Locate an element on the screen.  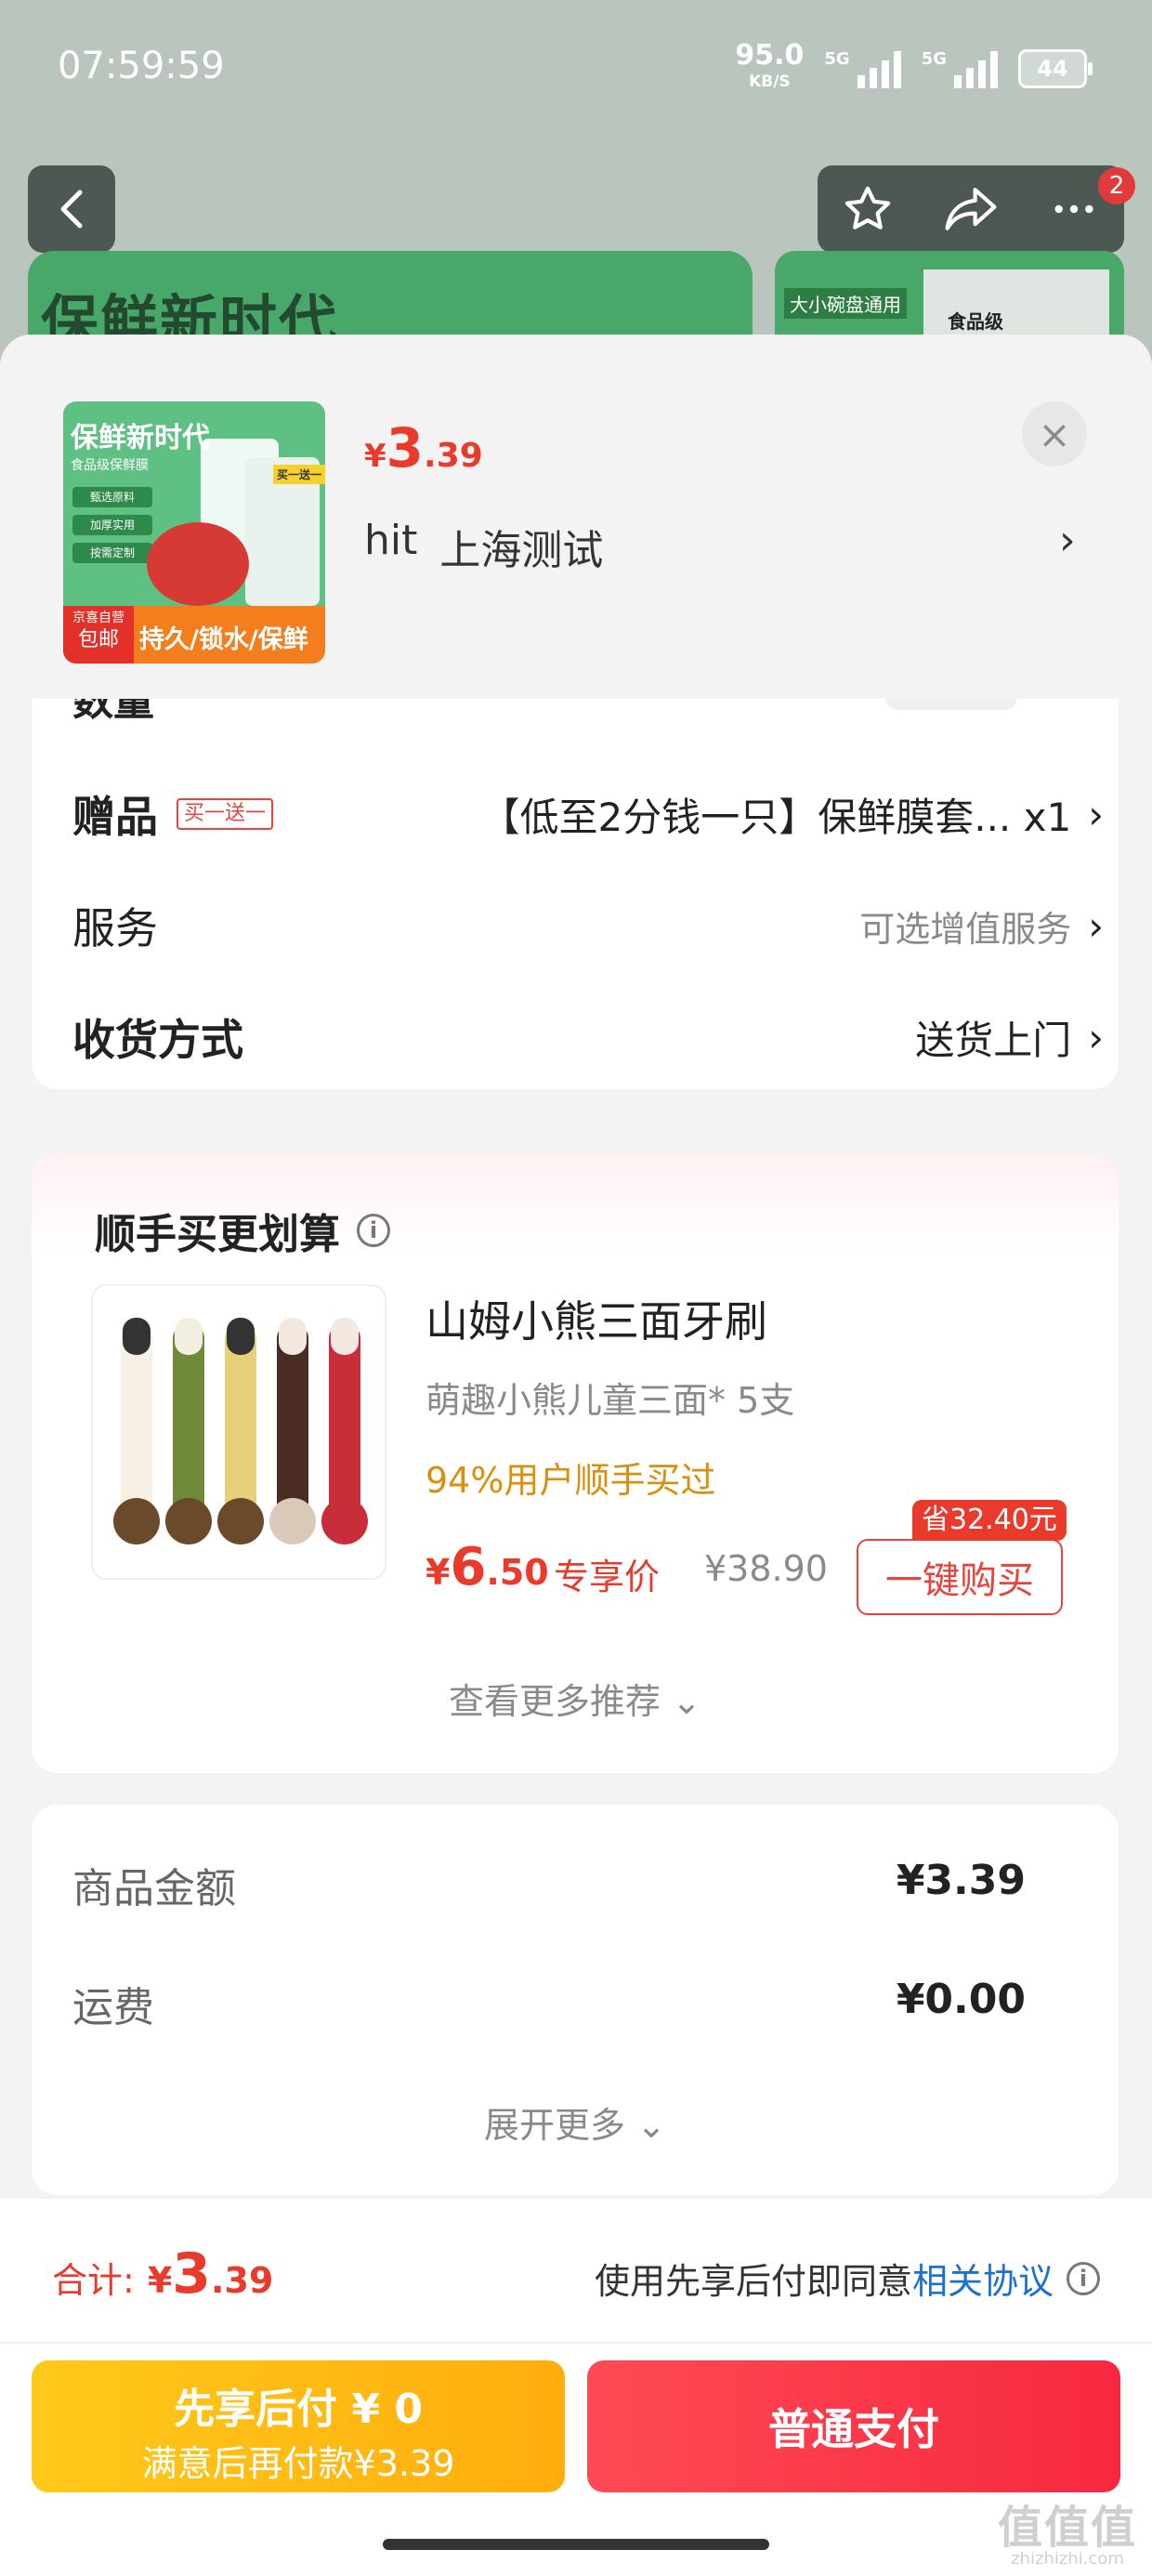
one-click-buy-button: 一键购买 is located at coordinates (960, 1577).